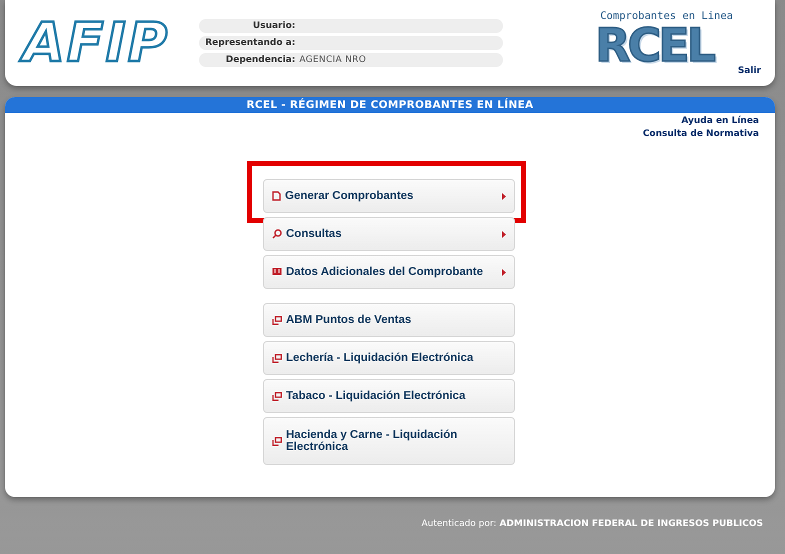 The height and width of the screenshot is (554, 785). I want to click on menu-item: Lechería - Liquidación Electrónica, so click(389, 358).